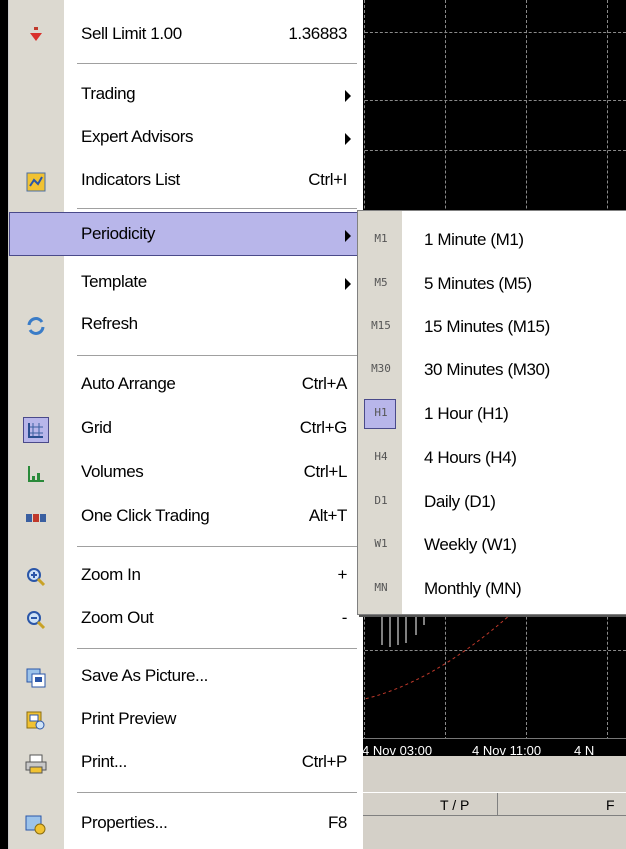  What do you see at coordinates (342, 574) in the screenshot?
I see `menu-item-shortcut: +` at bounding box center [342, 574].